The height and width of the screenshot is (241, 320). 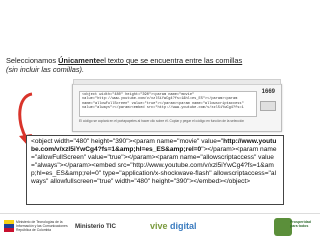 What do you see at coordinates (9, 226) in the screenshot?
I see `colombia-flag-icon` at bounding box center [9, 226].